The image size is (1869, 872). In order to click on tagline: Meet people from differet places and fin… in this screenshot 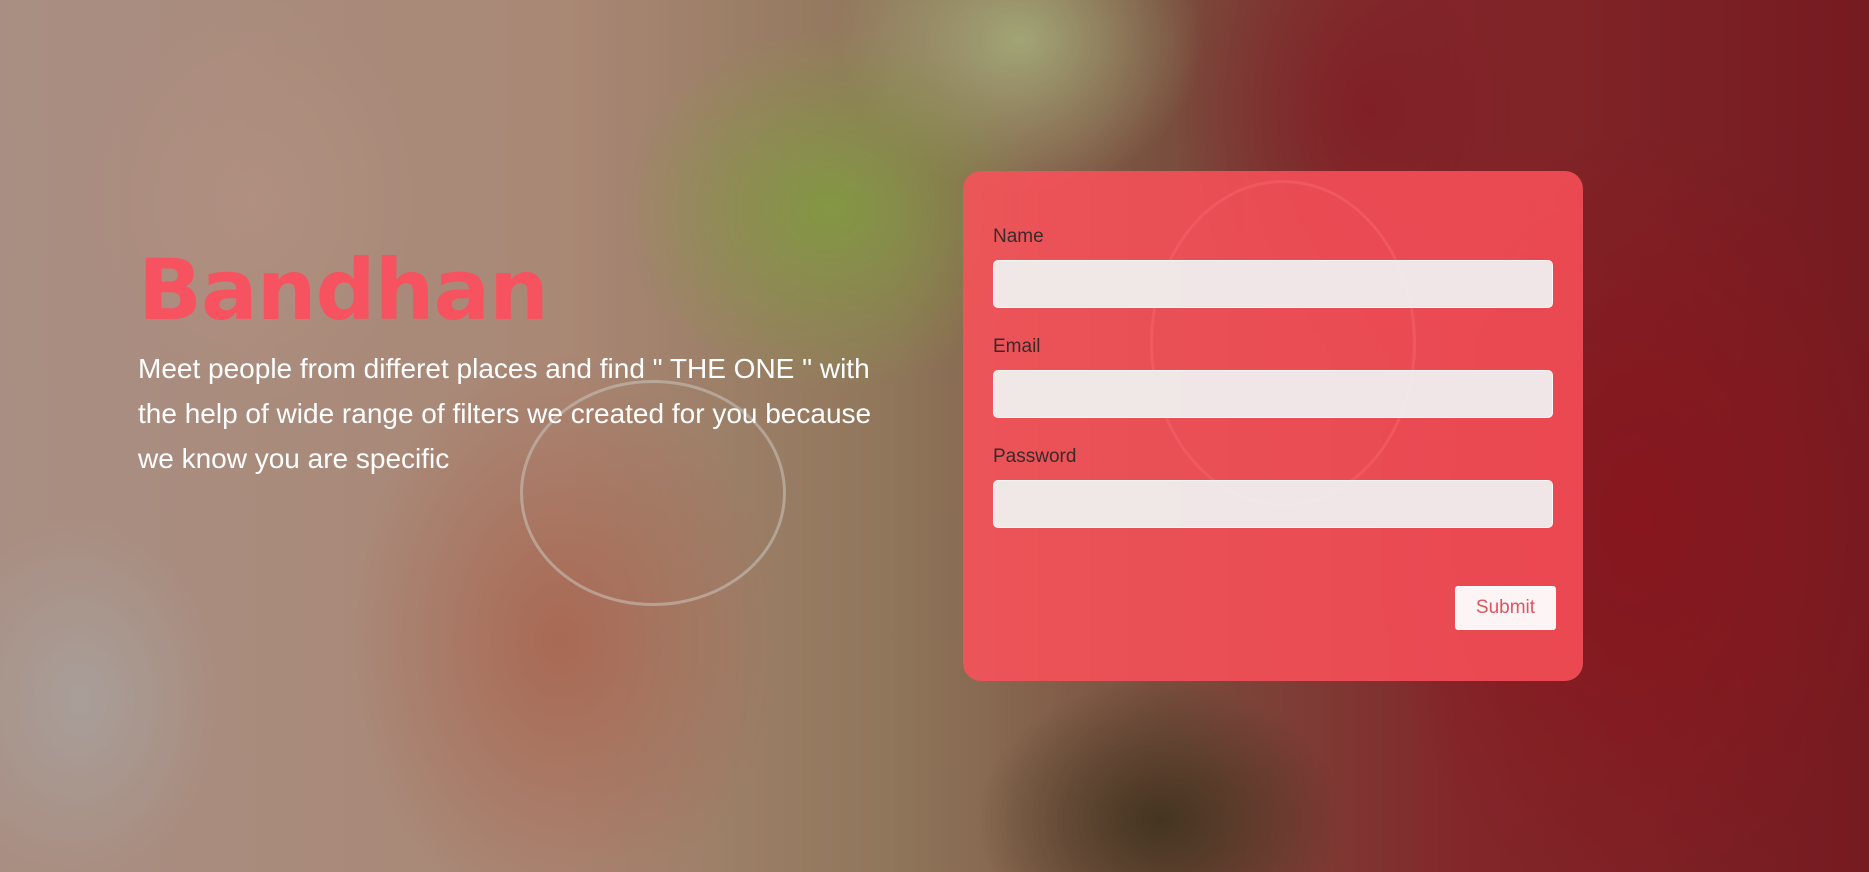, I will do `click(505, 413)`.